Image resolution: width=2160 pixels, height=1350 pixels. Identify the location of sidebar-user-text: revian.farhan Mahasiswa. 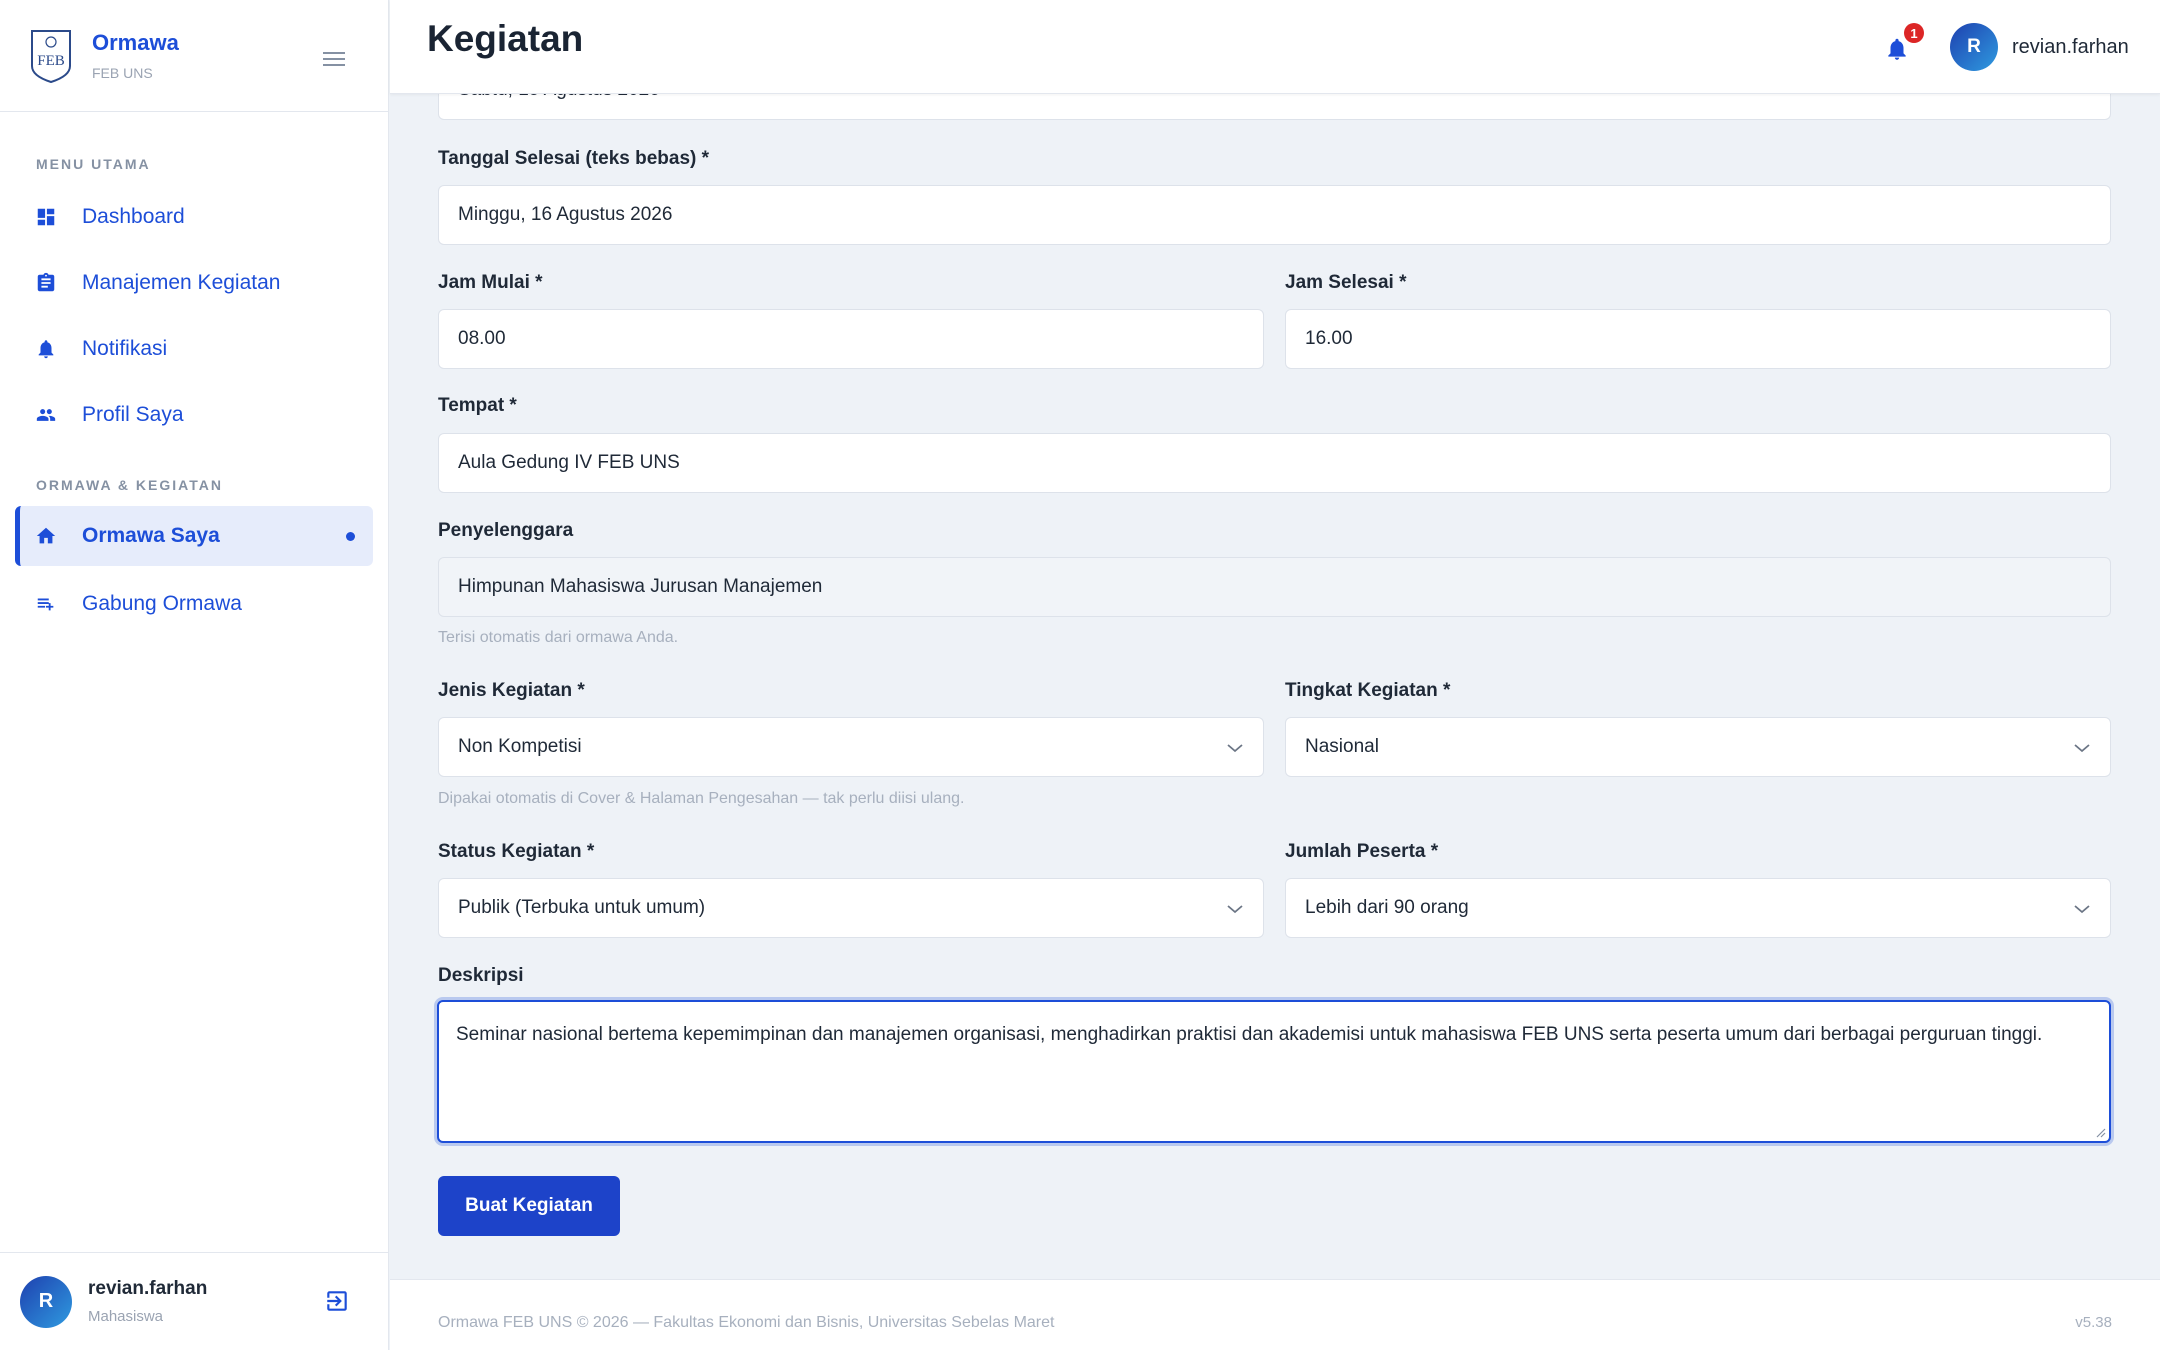
(147, 1301).